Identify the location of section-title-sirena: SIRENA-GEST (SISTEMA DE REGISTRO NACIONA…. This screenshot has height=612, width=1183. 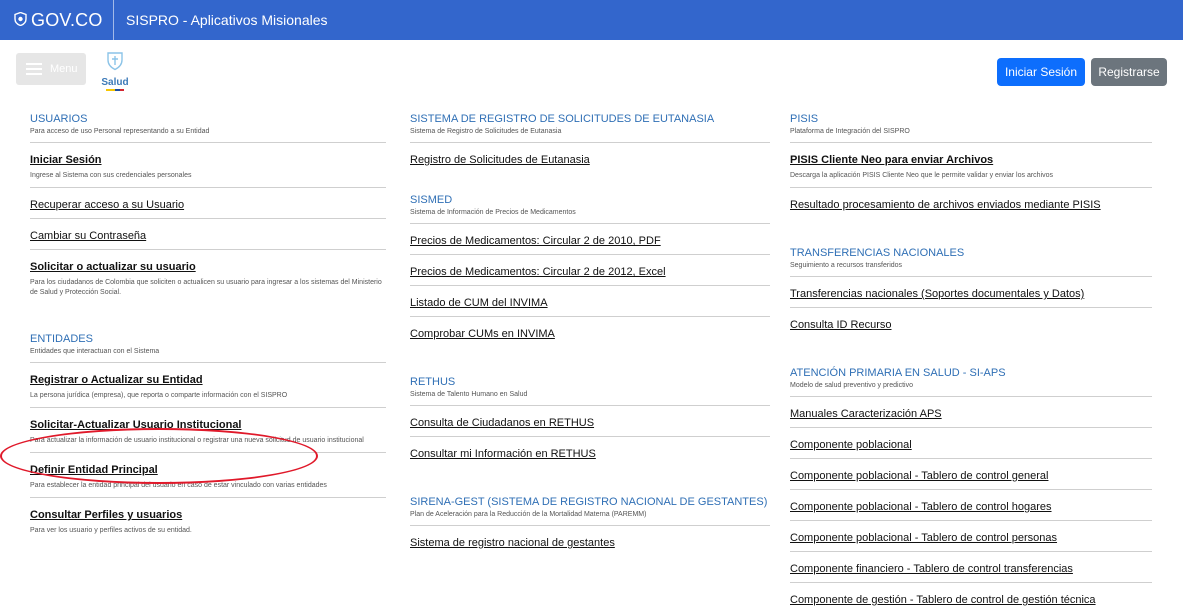
(589, 502).